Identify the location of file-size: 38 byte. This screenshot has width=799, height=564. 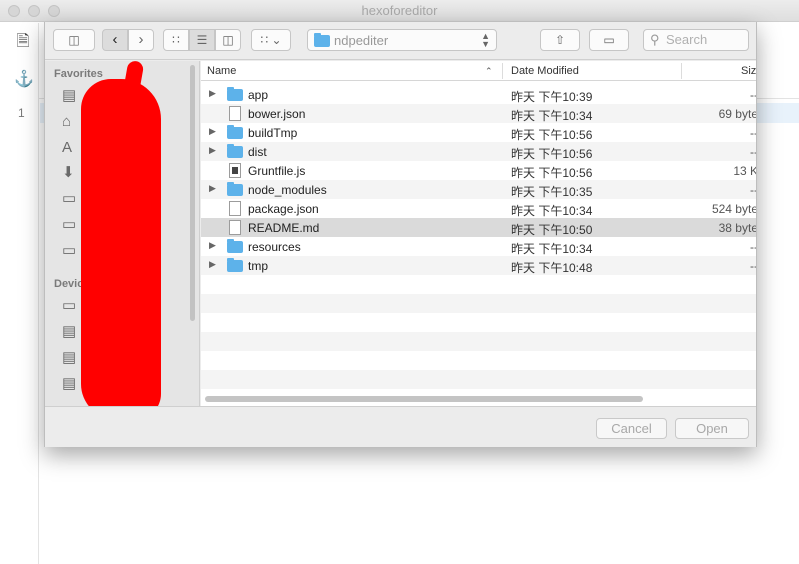
(737, 228).